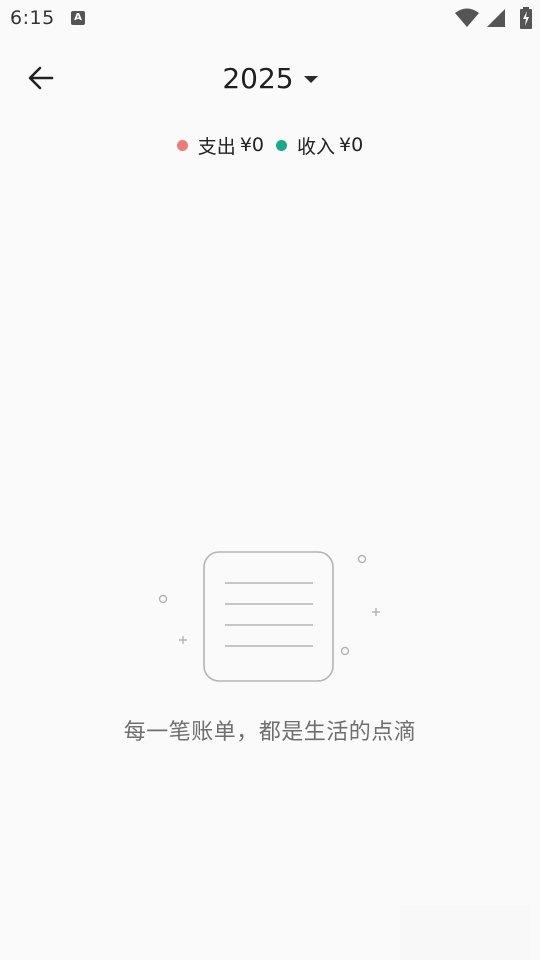  Describe the element at coordinates (351, 145) in the screenshot. I see `income-amount: ¥0` at that location.